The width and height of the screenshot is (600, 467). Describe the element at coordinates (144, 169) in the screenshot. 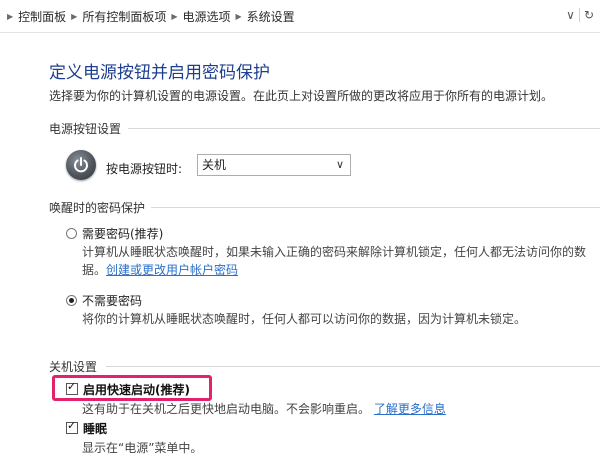

I see `power-button-label: 按电源按钮时:` at that location.